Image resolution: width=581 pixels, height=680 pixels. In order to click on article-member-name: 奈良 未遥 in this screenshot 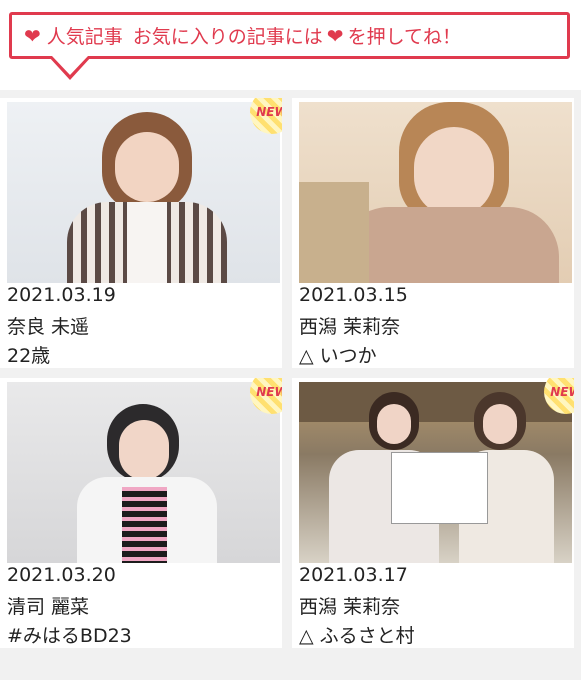, I will do `click(48, 325)`.